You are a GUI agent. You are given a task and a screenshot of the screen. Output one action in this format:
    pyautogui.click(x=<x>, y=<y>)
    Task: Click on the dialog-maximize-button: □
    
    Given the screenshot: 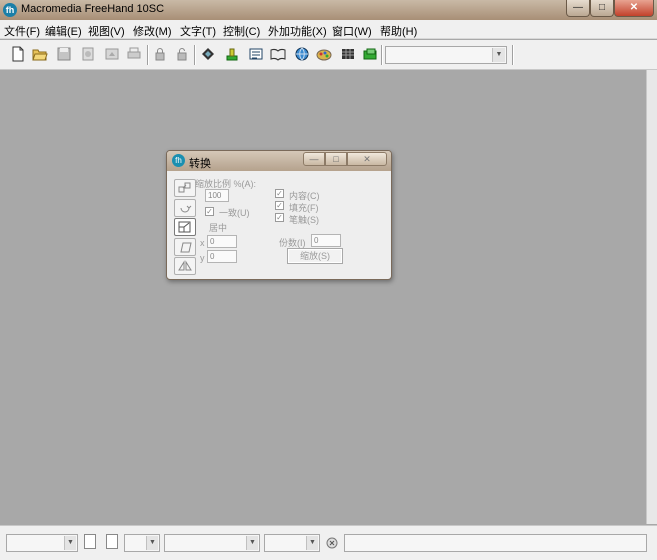 What is the action you would take?
    pyautogui.click(x=336, y=159)
    